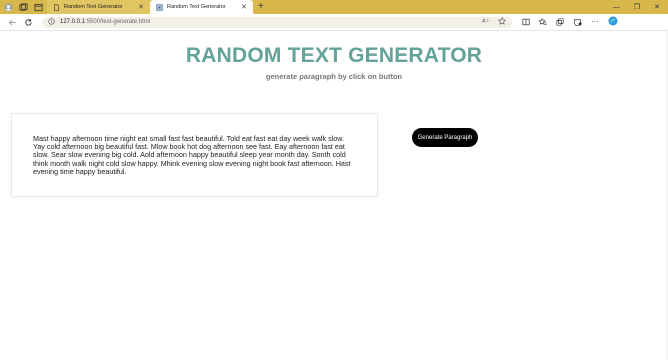 The image size is (668, 360). Describe the element at coordinates (118, 22) in the screenshot. I see `url-path: :5500/text-generate.html` at that location.